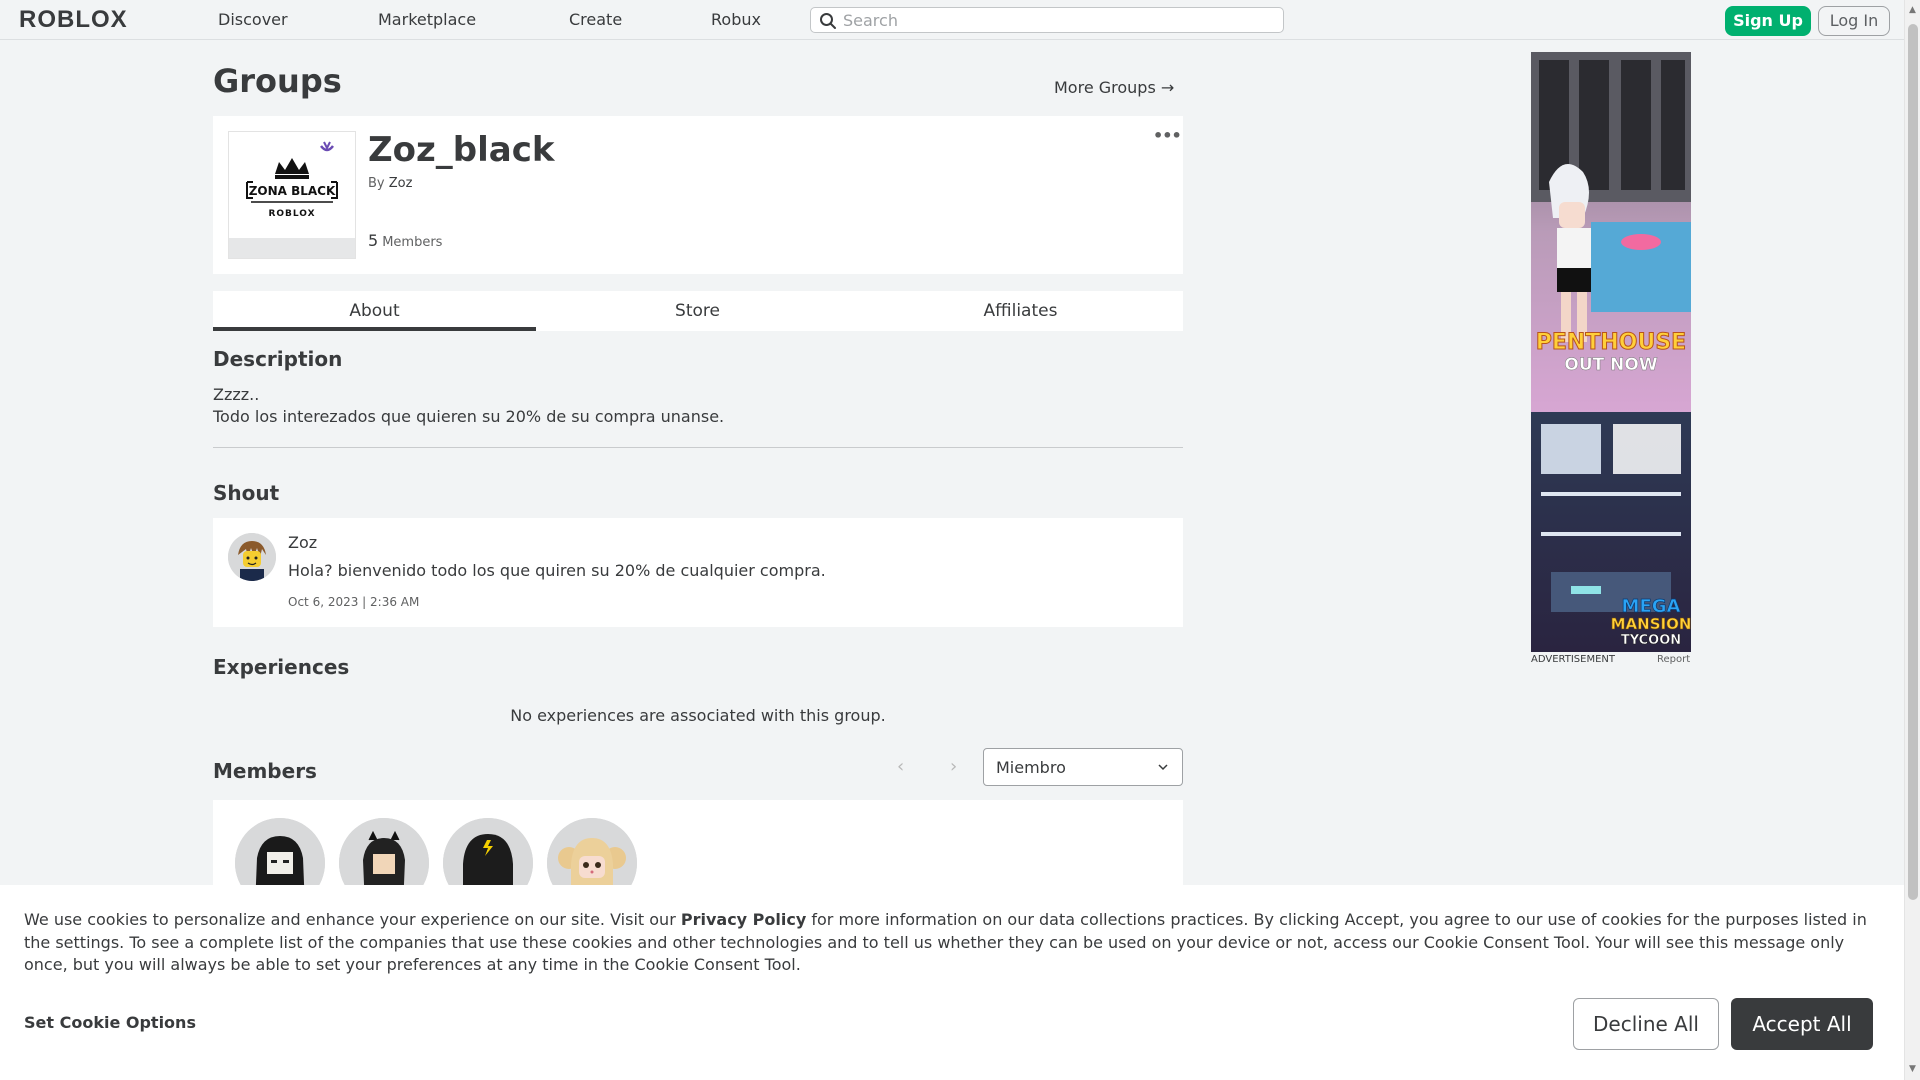  I want to click on group-tabs: About Store Affiliates, so click(698, 311).